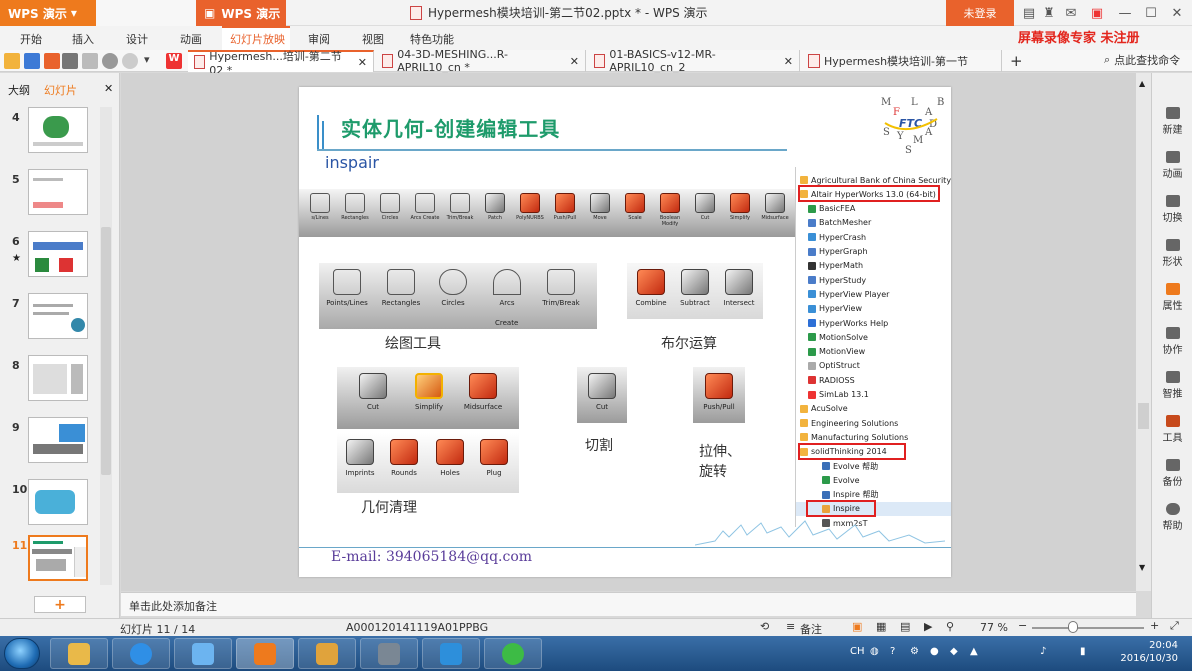 The image size is (1192, 671). What do you see at coordinates (241, 13) in the screenshot?
I see `active-app-tab: ▣ WPS 演示` at bounding box center [241, 13].